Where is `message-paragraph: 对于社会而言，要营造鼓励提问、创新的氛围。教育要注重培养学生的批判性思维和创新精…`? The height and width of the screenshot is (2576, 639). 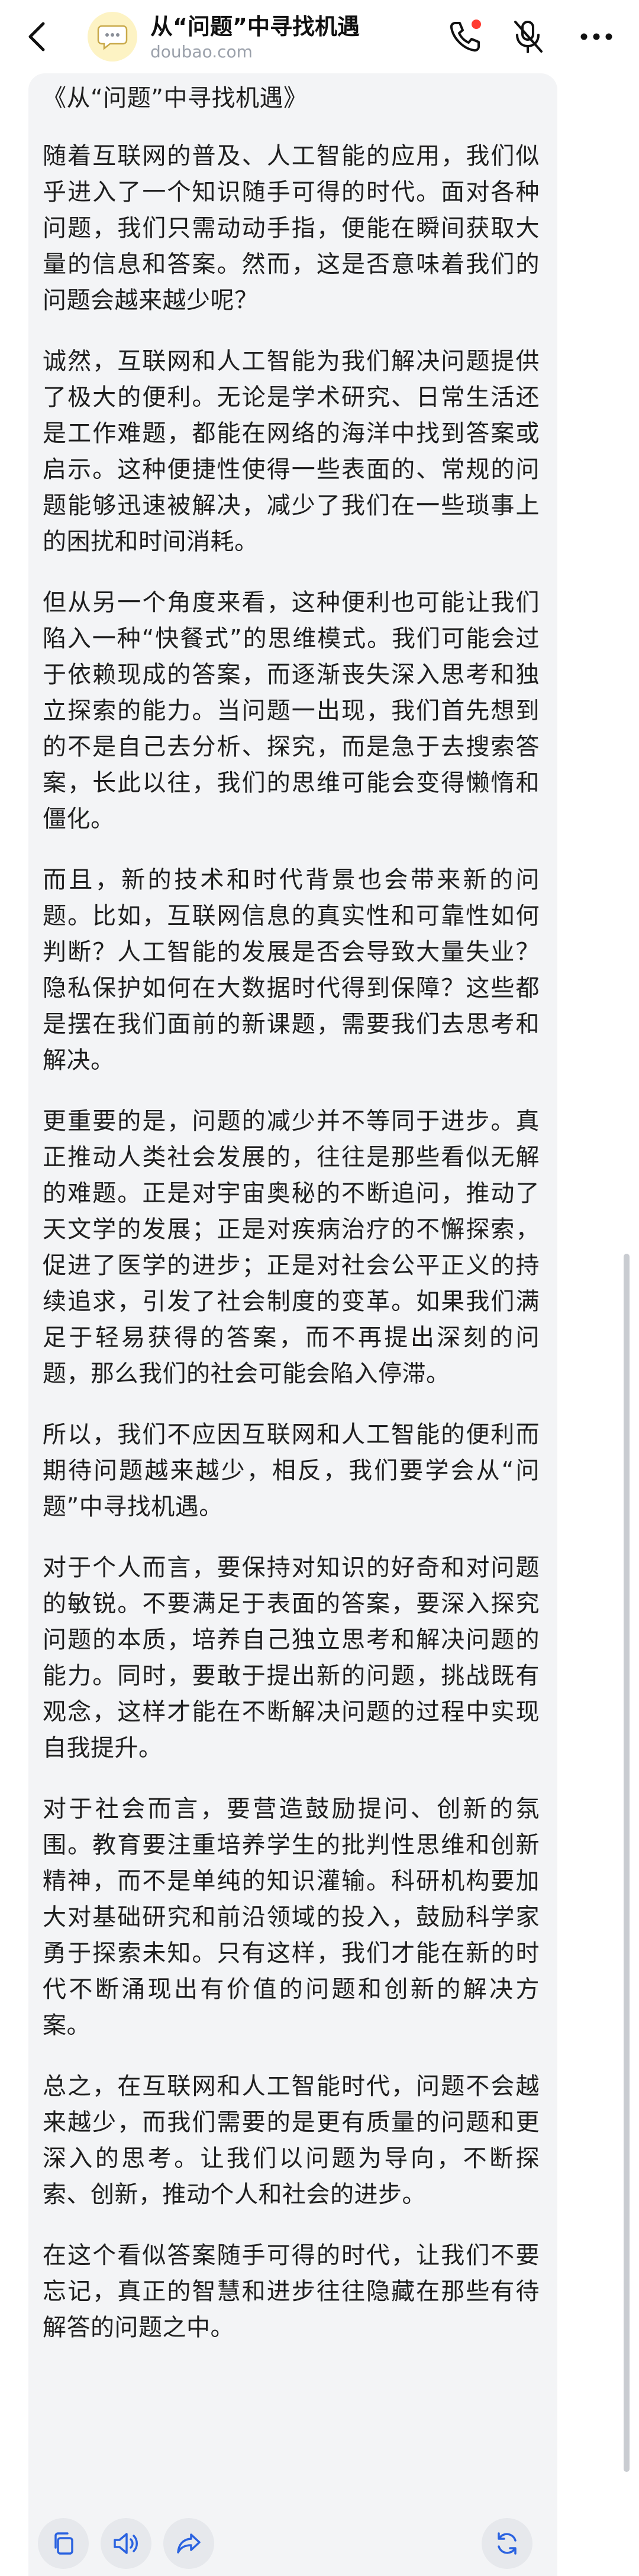 message-paragraph: 对于社会而言，要营造鼓励提问、创新的氛围。教育要注重培养学生的批判性思维和创新精… is located at coordinates (291, 1917).